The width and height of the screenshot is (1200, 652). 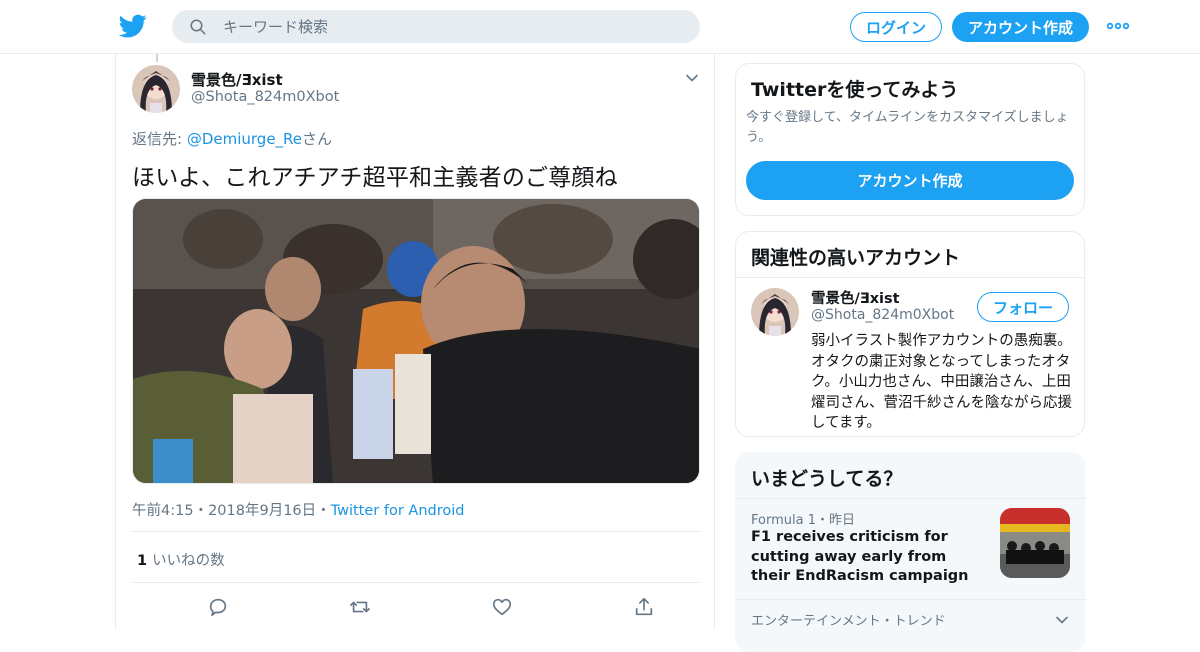 I want to click on reply-context: 返信先: @Demiurge_Reさん, so click(x=232, y=138).